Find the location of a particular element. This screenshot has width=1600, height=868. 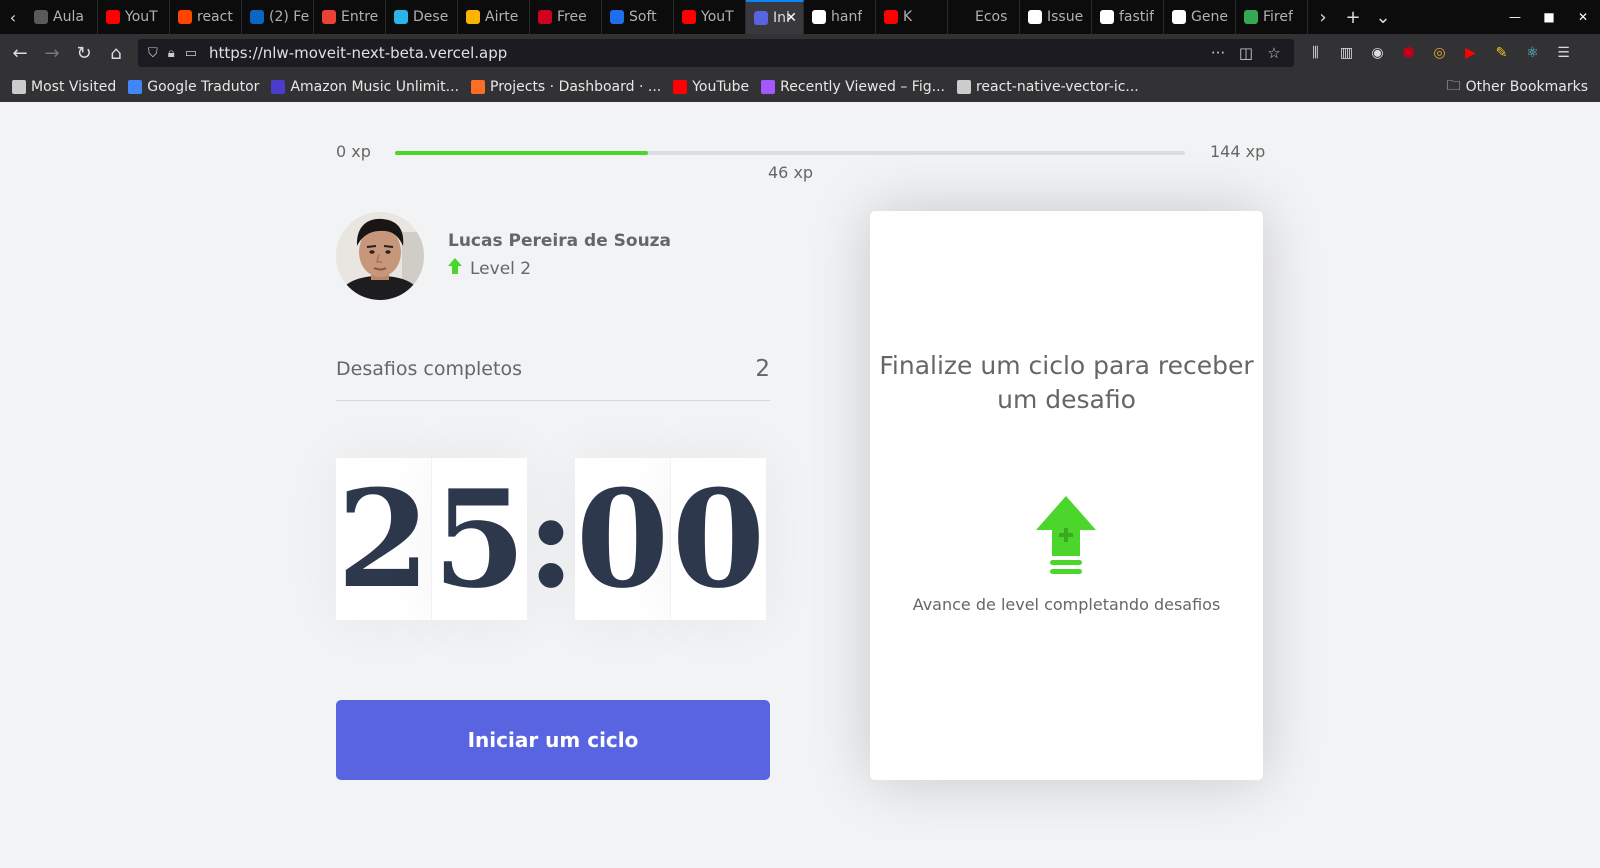

lock-icon: 🔒︎ is located at coordinates (171, 53).